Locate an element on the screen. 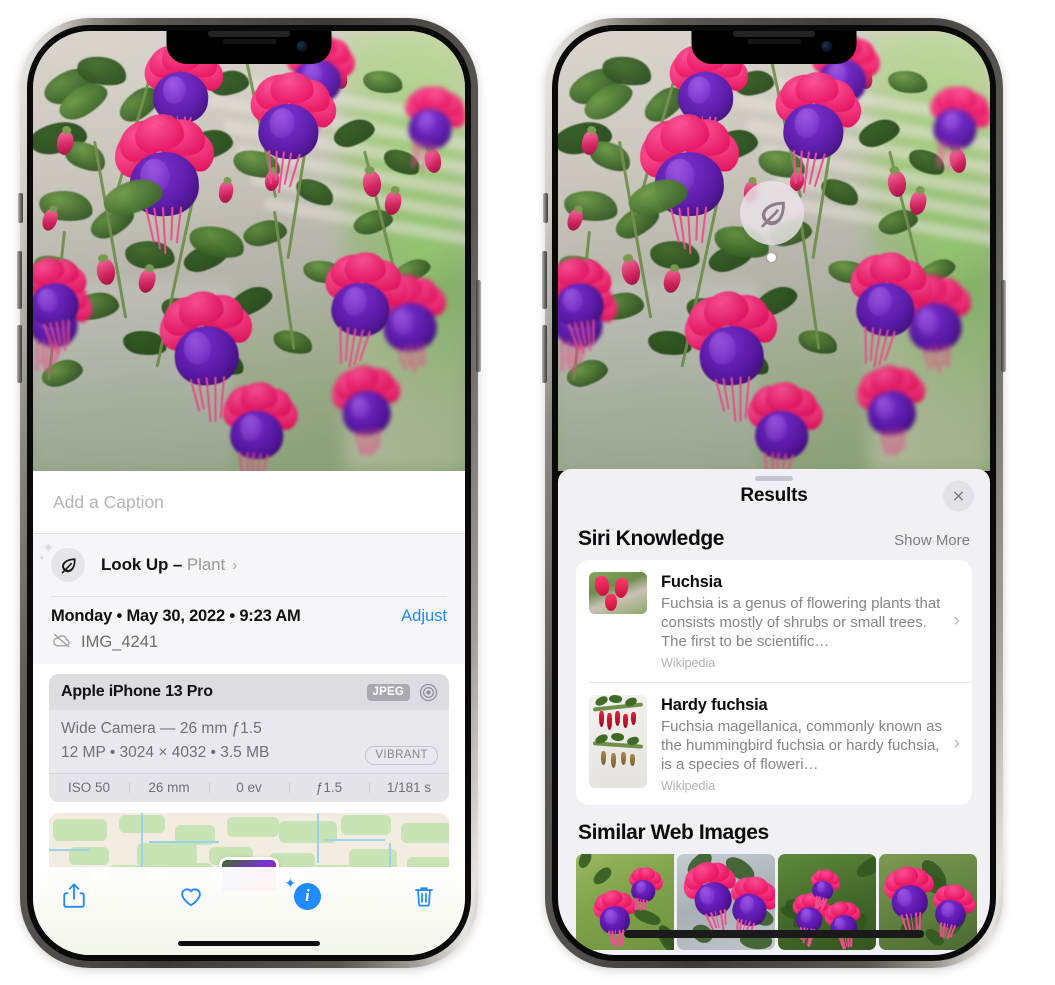 Image resolution: width=1055 pixels, height=985 pixels. exif-row: ISO 50 26 mm 0 ev ƒ1.5 1/181 s is located at coordinates (249, 787).